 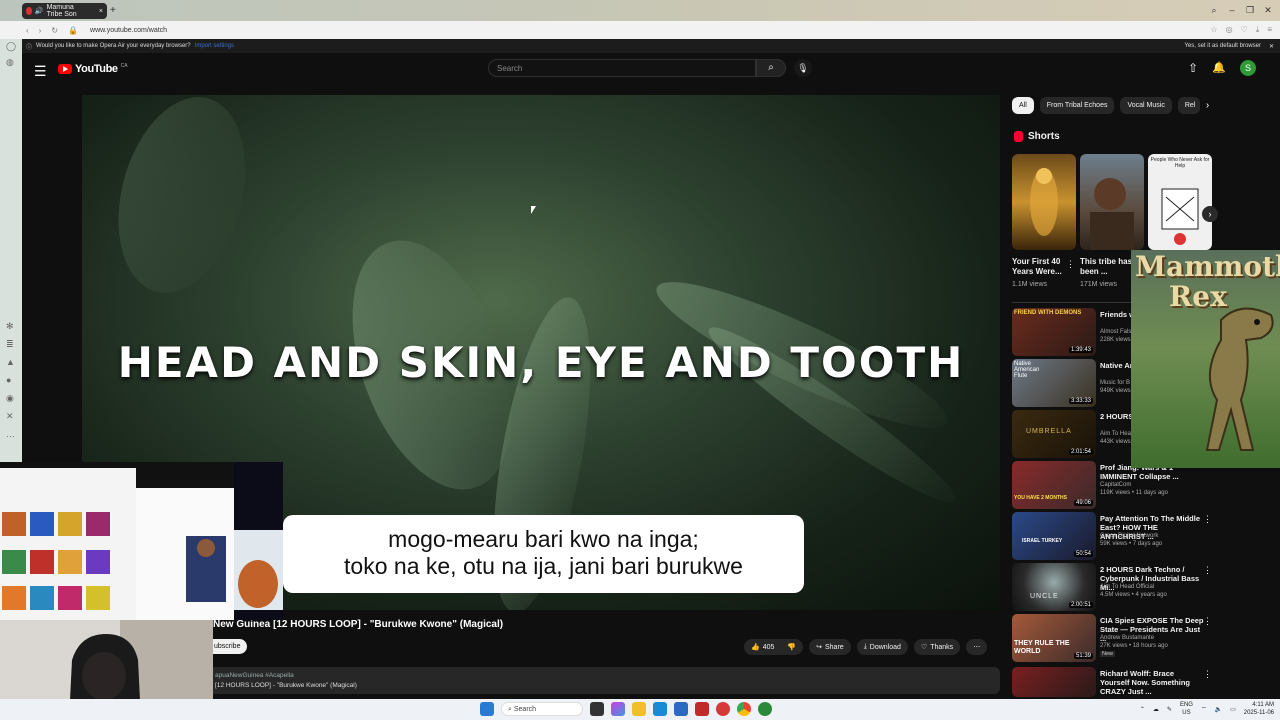 I want to click on battery-icon: ▭, so click(x=1233, y=709).